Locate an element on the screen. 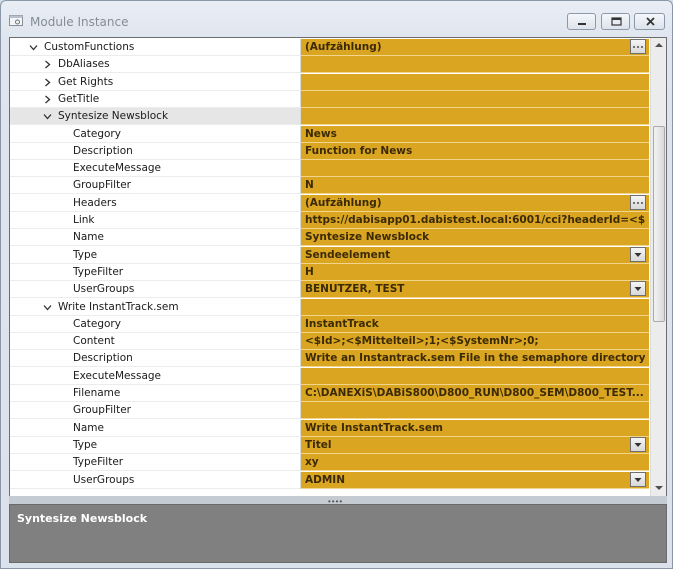 The height and width of the screenshot is (569, 673). property-name-cell: DbAliases is located at coordinates (155, 65).